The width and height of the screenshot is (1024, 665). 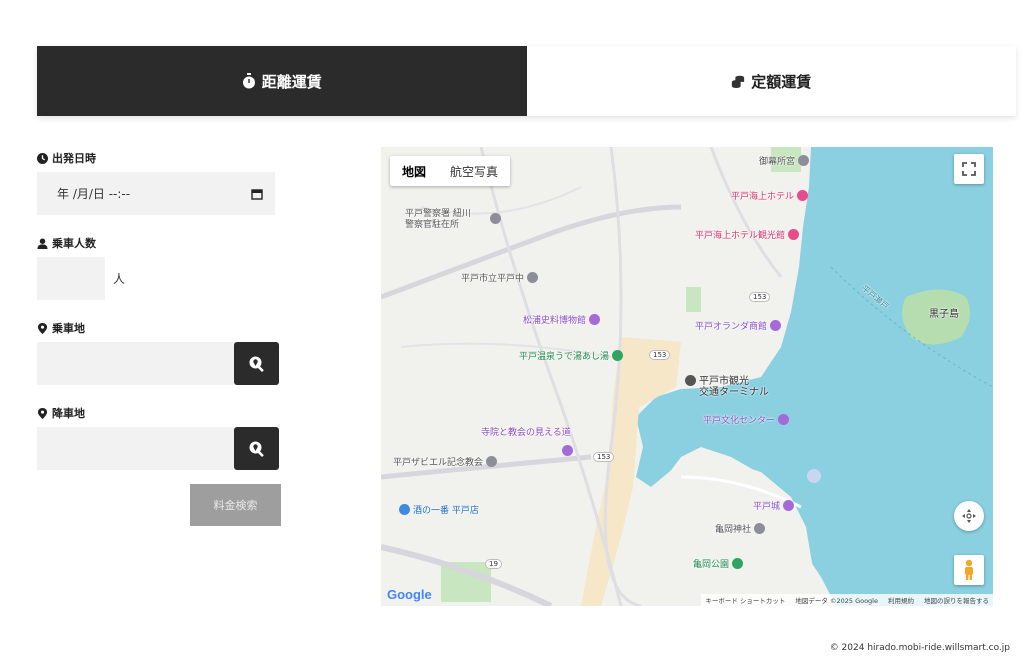 What do you see at coordinates (248, 81) in the screenshot?
I see `stopwatch-icon` at bounding box center [248, 81].